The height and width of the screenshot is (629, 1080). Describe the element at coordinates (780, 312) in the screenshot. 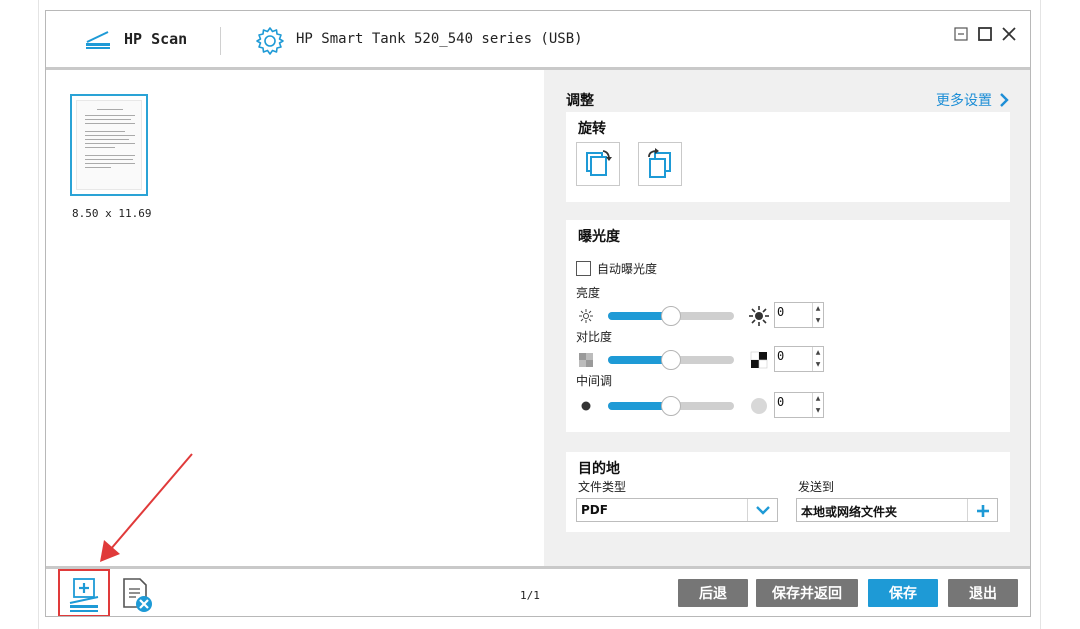

I see `brightness-value: 0` at that location.